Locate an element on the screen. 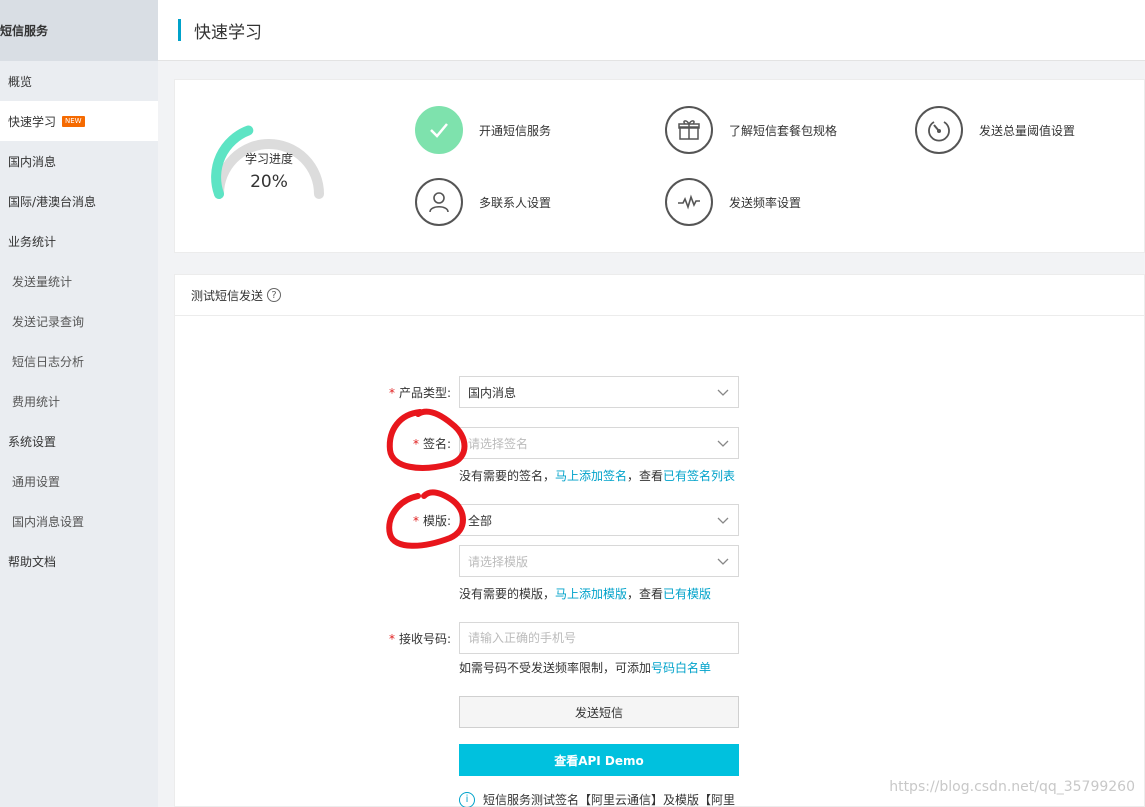 This screenshot has height=807, width=1145. hint-text: 没有需要的模版， is located at coordinates (507, 594).